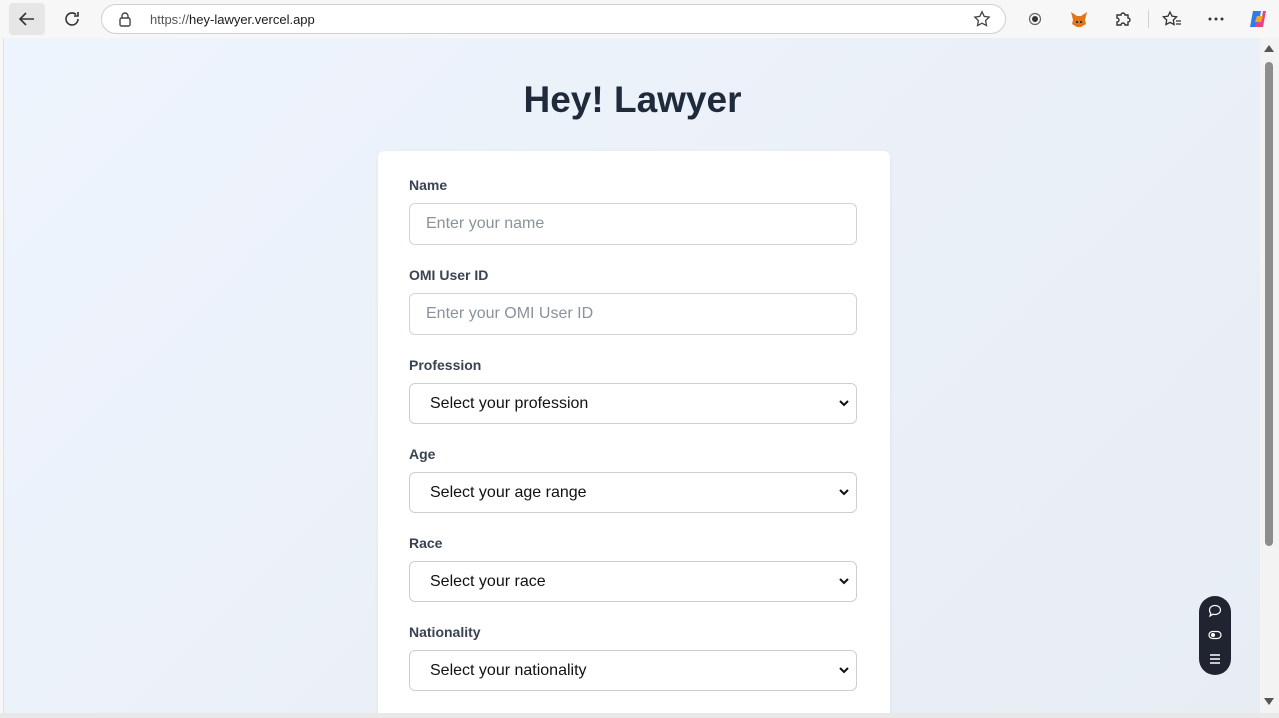 The height and width of the screenshot is (718, 1279). What do you see at coordinates (553, 19) in the screenshot?
I see `address-bar: https://hey-lawyer.vercel.app` at bounding box center [553, 19].